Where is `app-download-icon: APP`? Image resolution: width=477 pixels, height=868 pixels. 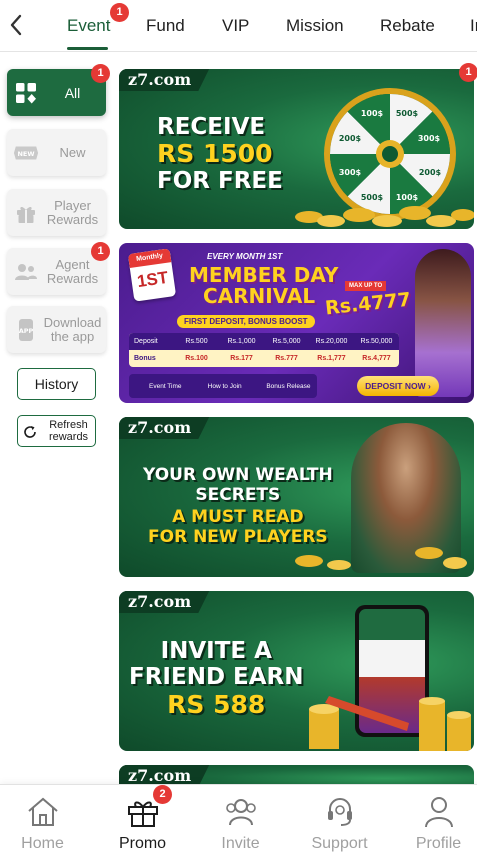 app-download-icon: APP is located at coordinates (26, 330).